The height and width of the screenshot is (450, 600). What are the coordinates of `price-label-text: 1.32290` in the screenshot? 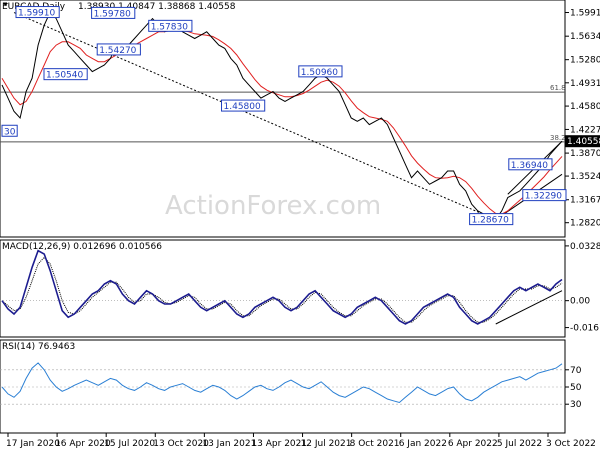 It's located at (543, 197).